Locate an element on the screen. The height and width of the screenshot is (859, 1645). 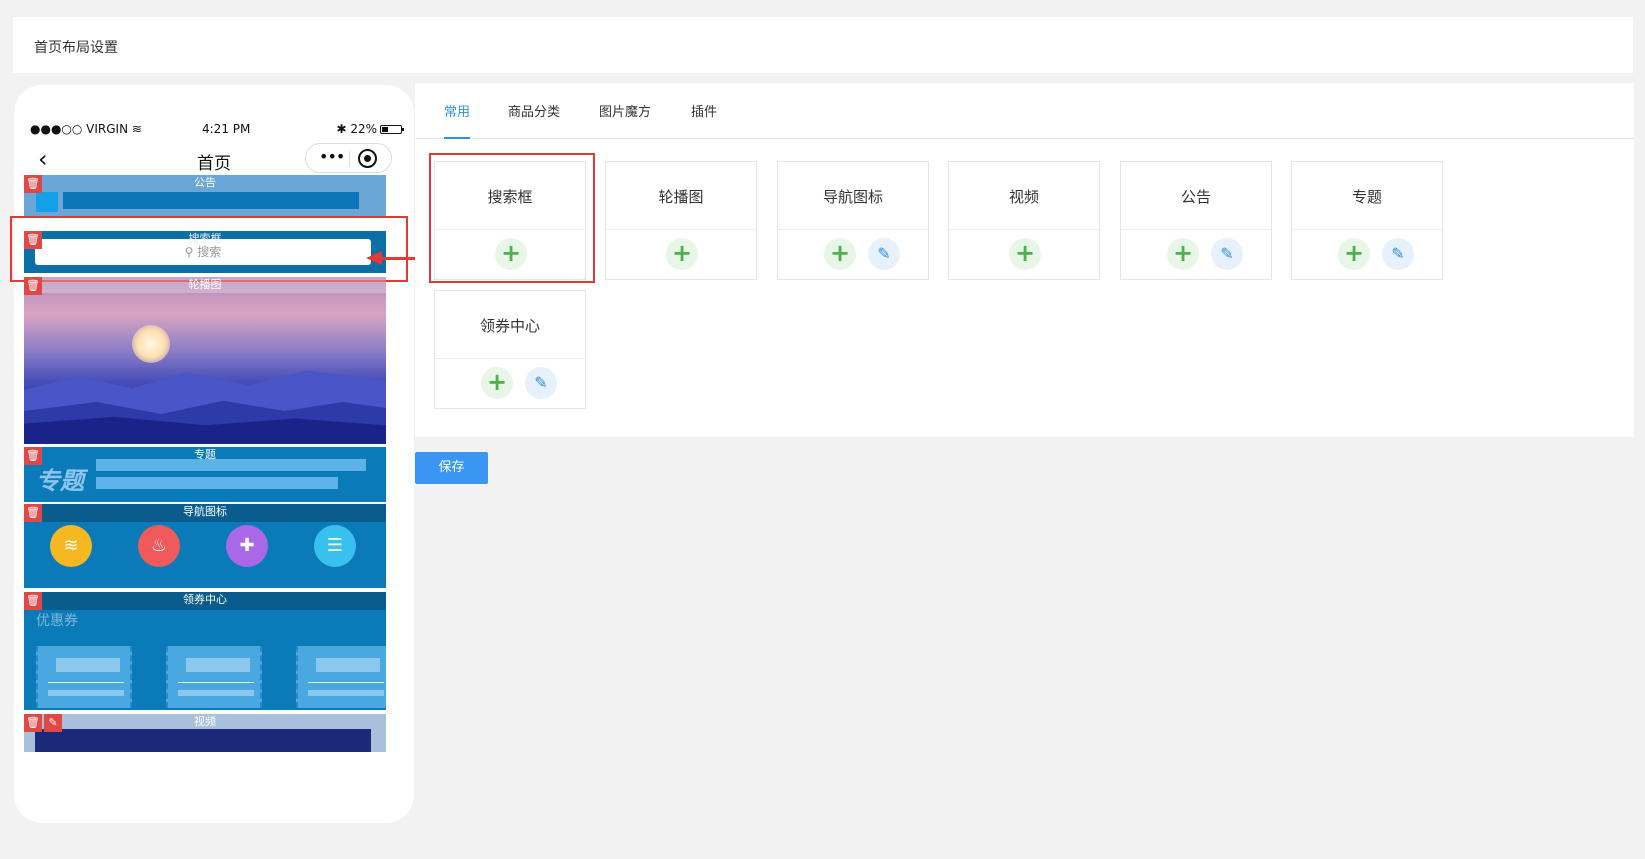
block-label: 搜索框 is located at coordinates (205, 238).